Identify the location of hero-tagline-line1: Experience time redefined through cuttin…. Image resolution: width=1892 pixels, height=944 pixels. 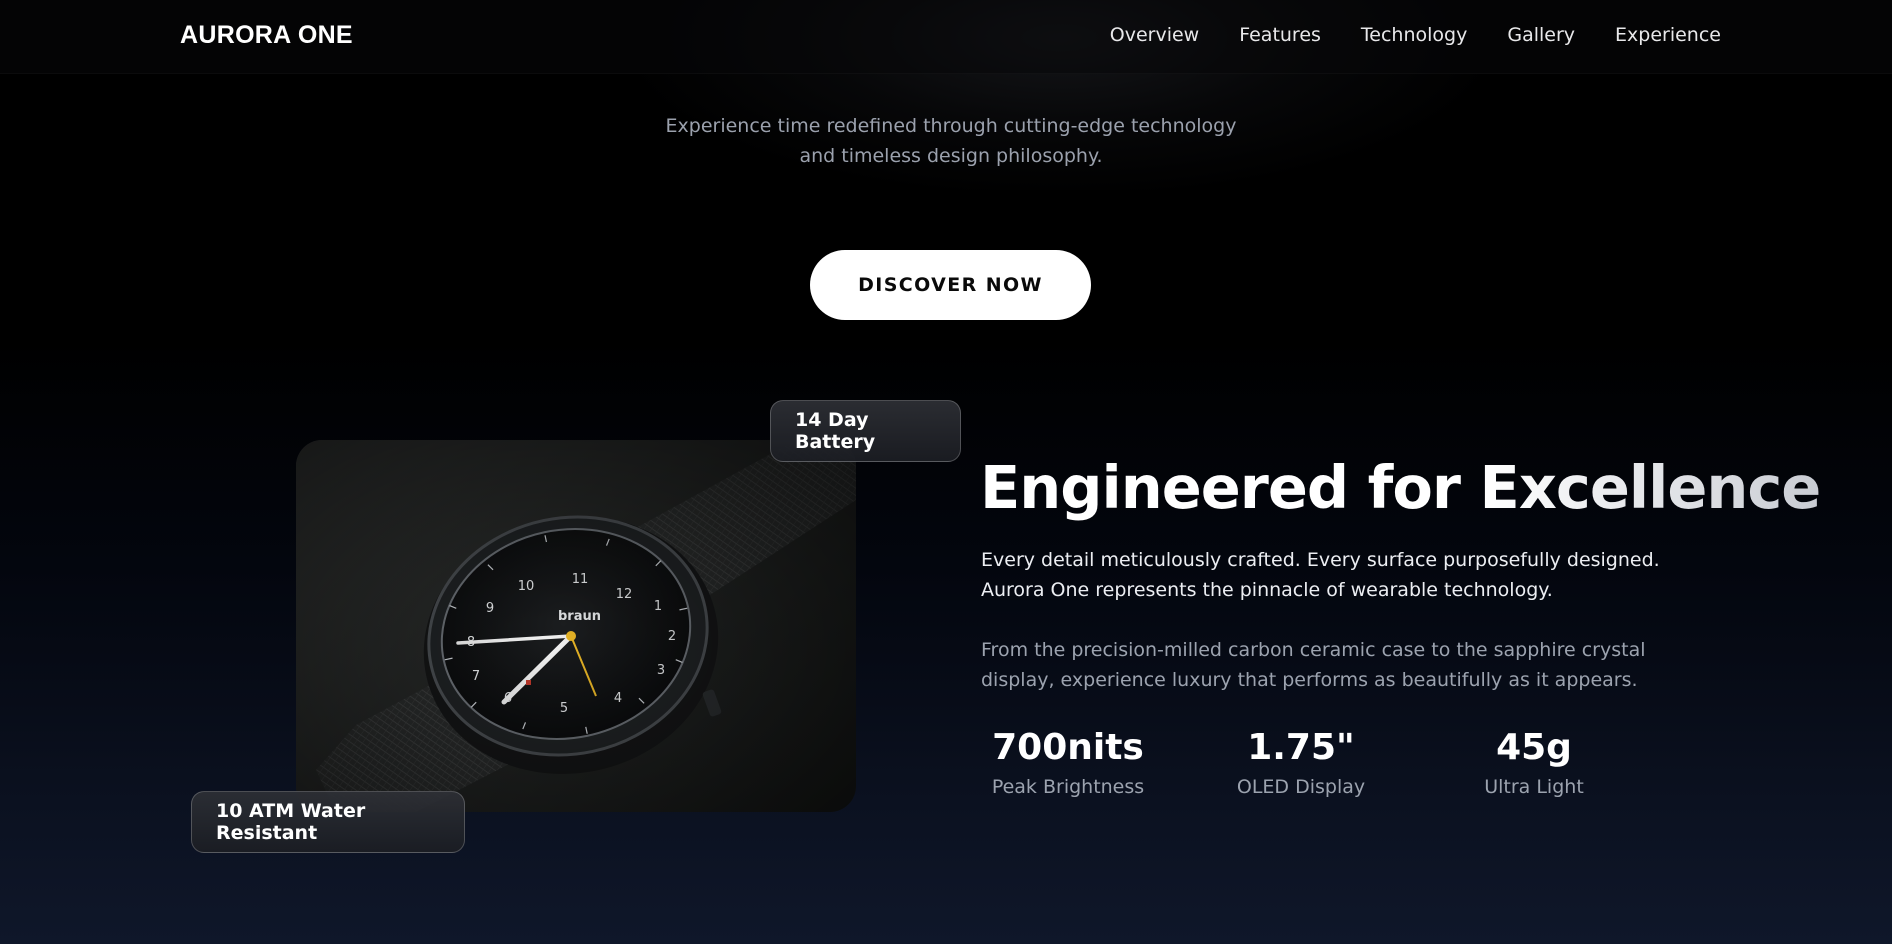
(951, 126).